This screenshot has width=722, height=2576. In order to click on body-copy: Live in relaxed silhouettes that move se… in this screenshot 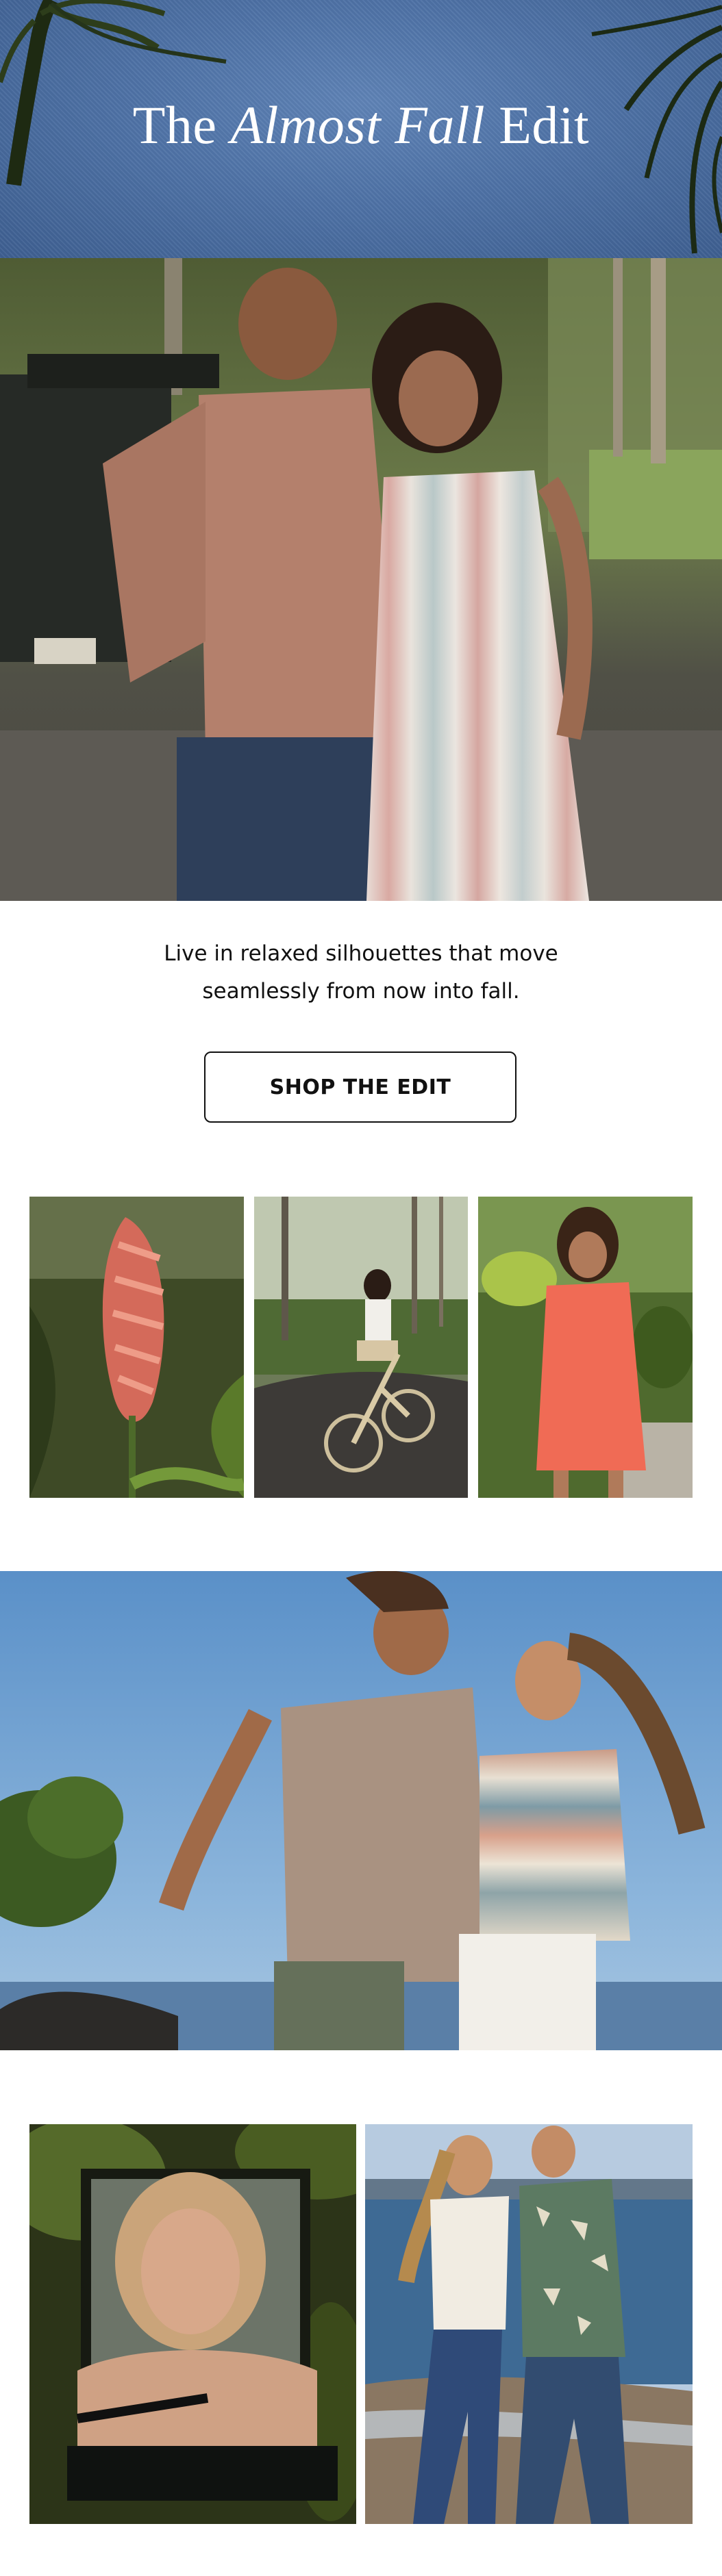, I will do `click(361, 973)`.